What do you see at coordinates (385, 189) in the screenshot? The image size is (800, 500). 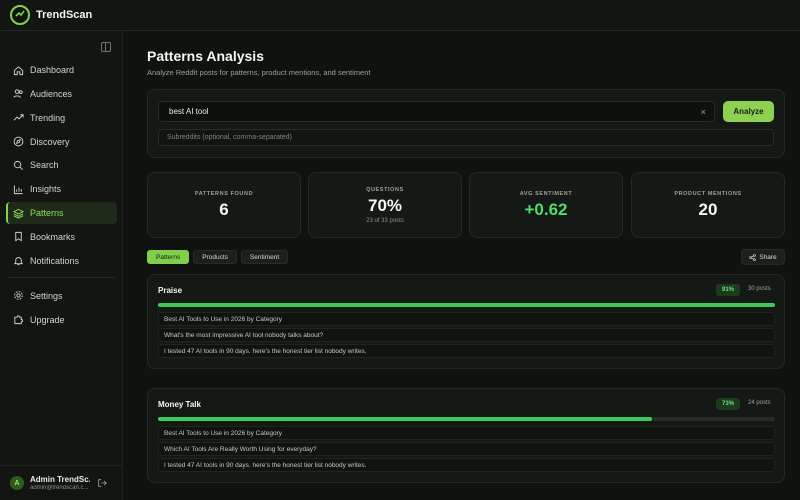 I see `stat-label: QUESTIONS` at bounding box center [385, 189].